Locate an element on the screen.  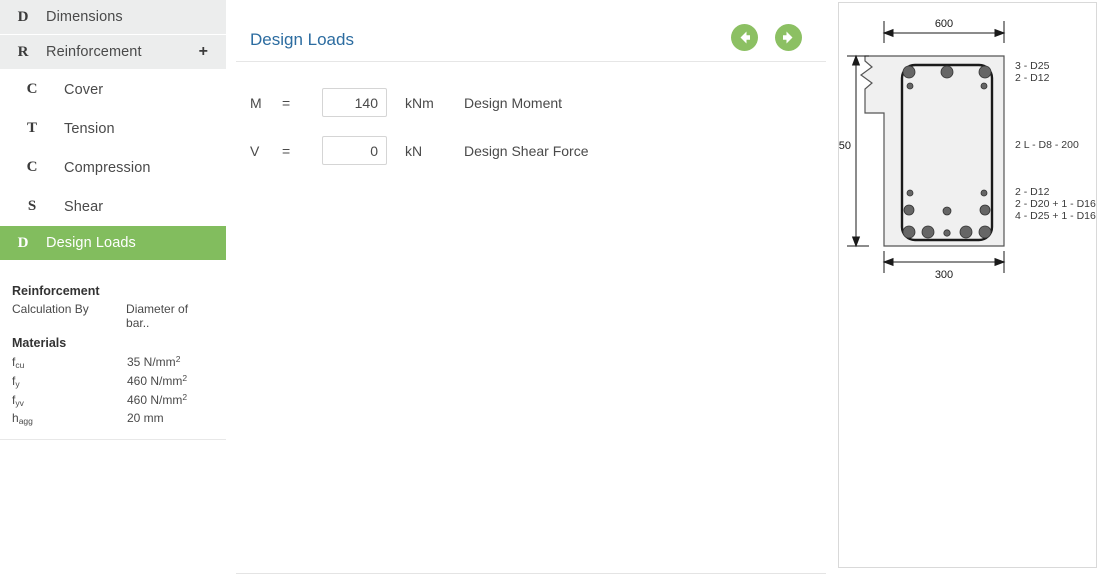
dimension-label-left: 450 is located at coordinates (845, 146).